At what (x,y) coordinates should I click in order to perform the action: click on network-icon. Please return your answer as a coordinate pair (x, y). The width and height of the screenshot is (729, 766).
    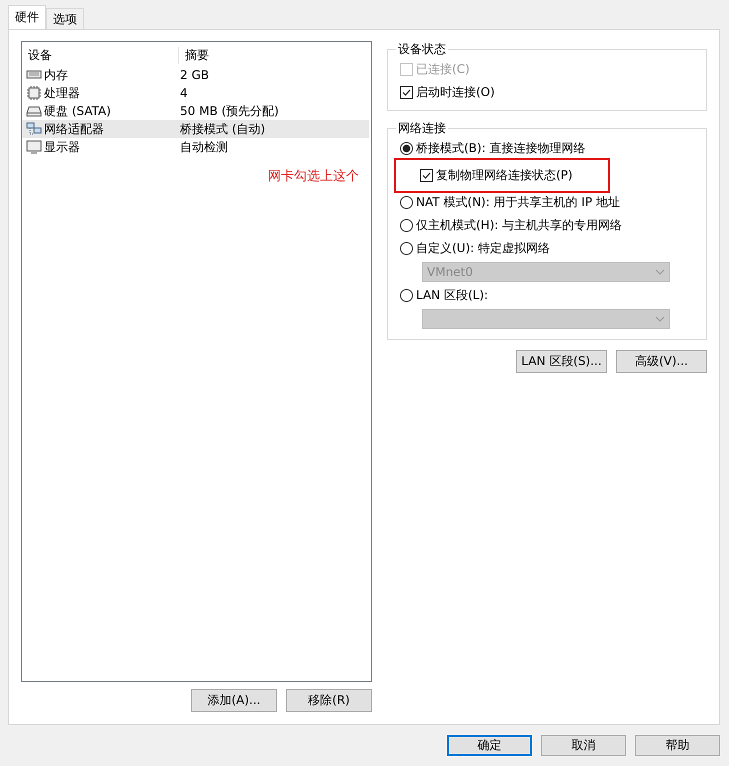
    Looking at the image, I should click on (34, 129).